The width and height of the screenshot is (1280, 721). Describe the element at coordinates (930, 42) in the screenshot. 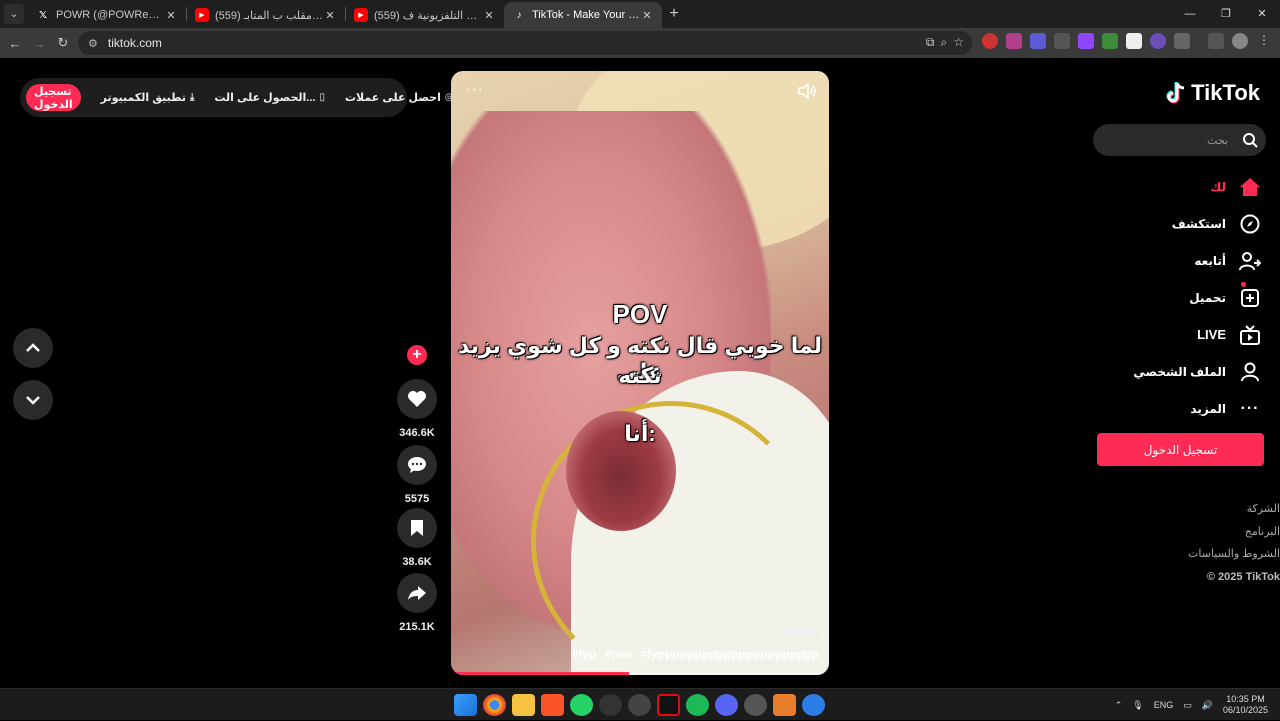

I see `install-app-icon: ⧉` at that location.